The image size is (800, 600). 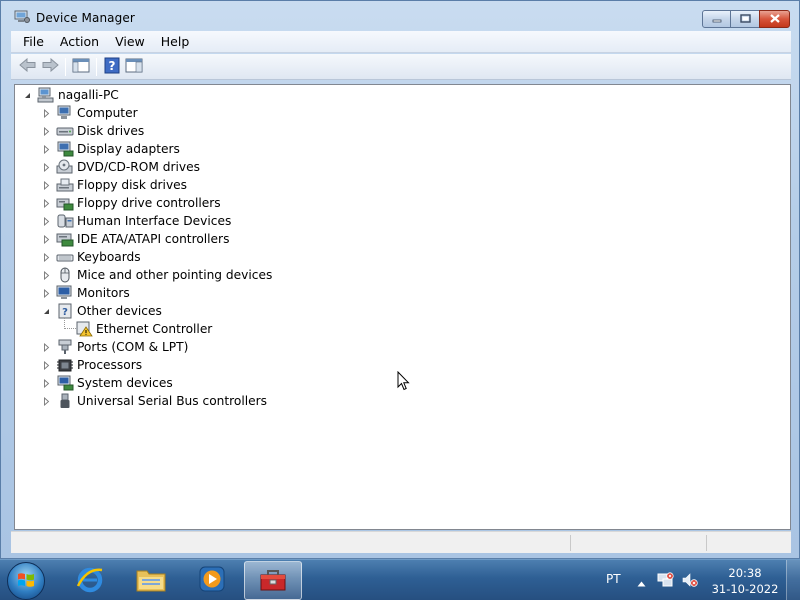 I want to click on minimize-icon, so click(x=717, y=19).